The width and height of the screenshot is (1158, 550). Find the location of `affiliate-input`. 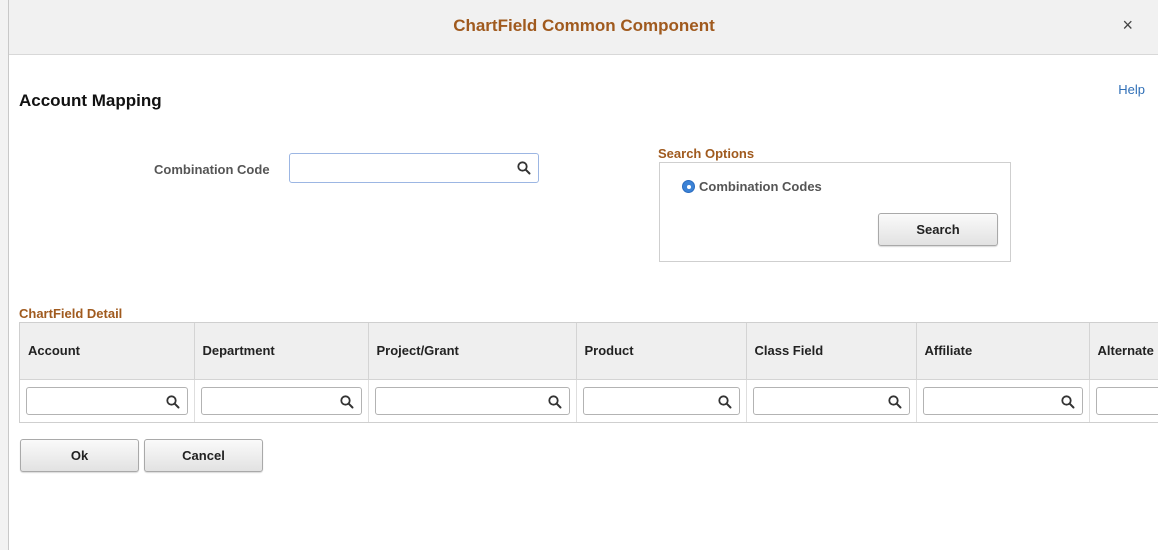

affiliate-input is located at coordinates (1002, 400).